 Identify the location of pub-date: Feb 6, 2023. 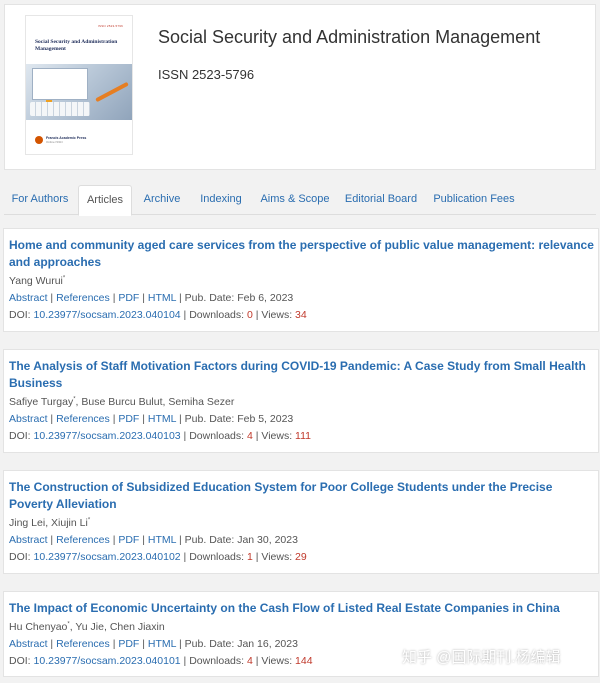
(265, 298).